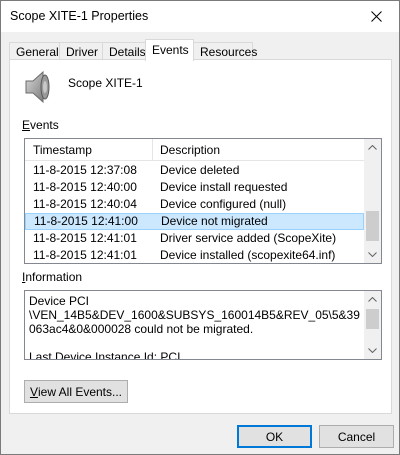  What do you see at coordinates (127, 52) in the screenshot?
I see `tab-label: Details` at bounding box center [127, 52].